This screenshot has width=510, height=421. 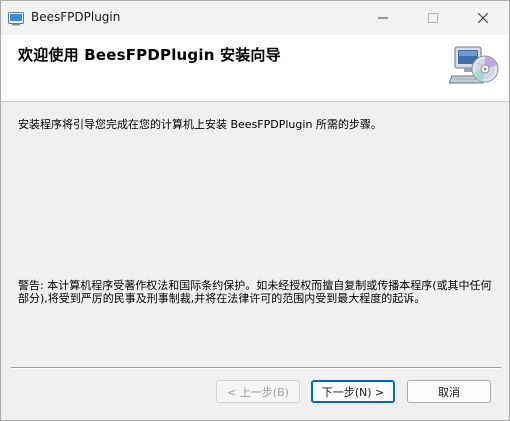 I want to click on intro-text: 安装程序将引导您完成在您的计算机上安装 BeesFPDPlugin 所需的步骤。, so click(x=200, y=124).